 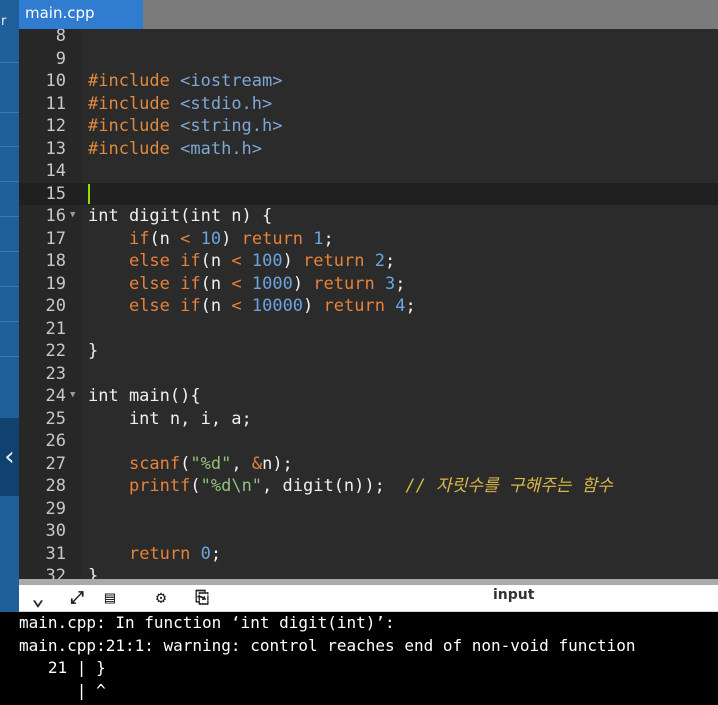 What do you see at coordinates (513, 595) in the screenshot?
I see `input-tab: input` at bounding box center [513, 595].